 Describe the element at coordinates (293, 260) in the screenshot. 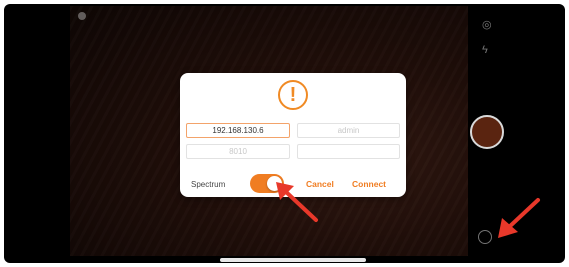

I see `home-indicator` at that location.